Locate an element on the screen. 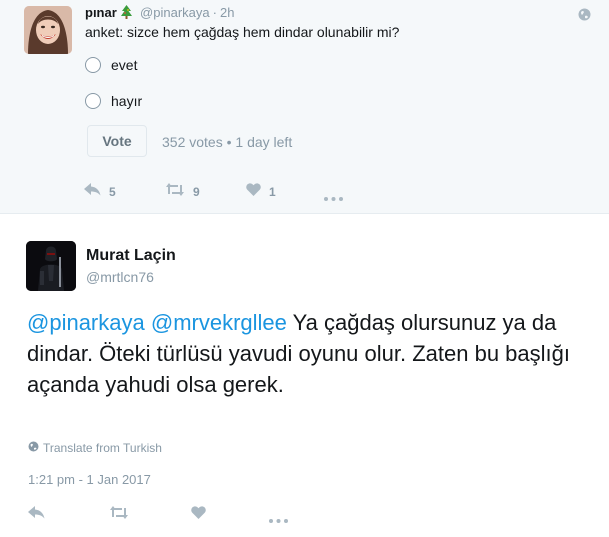  tweet-header: pınar @pinarkaya · 2h is located at coordinates (159, 12).